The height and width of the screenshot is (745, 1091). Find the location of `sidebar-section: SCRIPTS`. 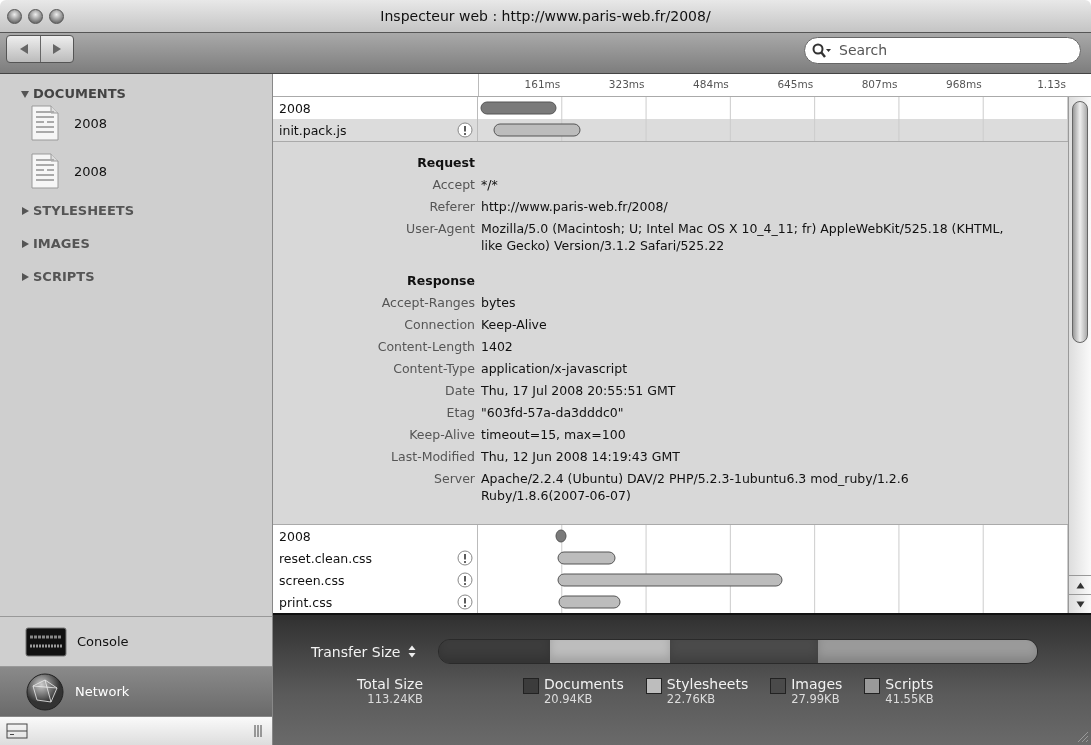

sidebar-section: SCRIPTS is located at coordinates (57, 276).